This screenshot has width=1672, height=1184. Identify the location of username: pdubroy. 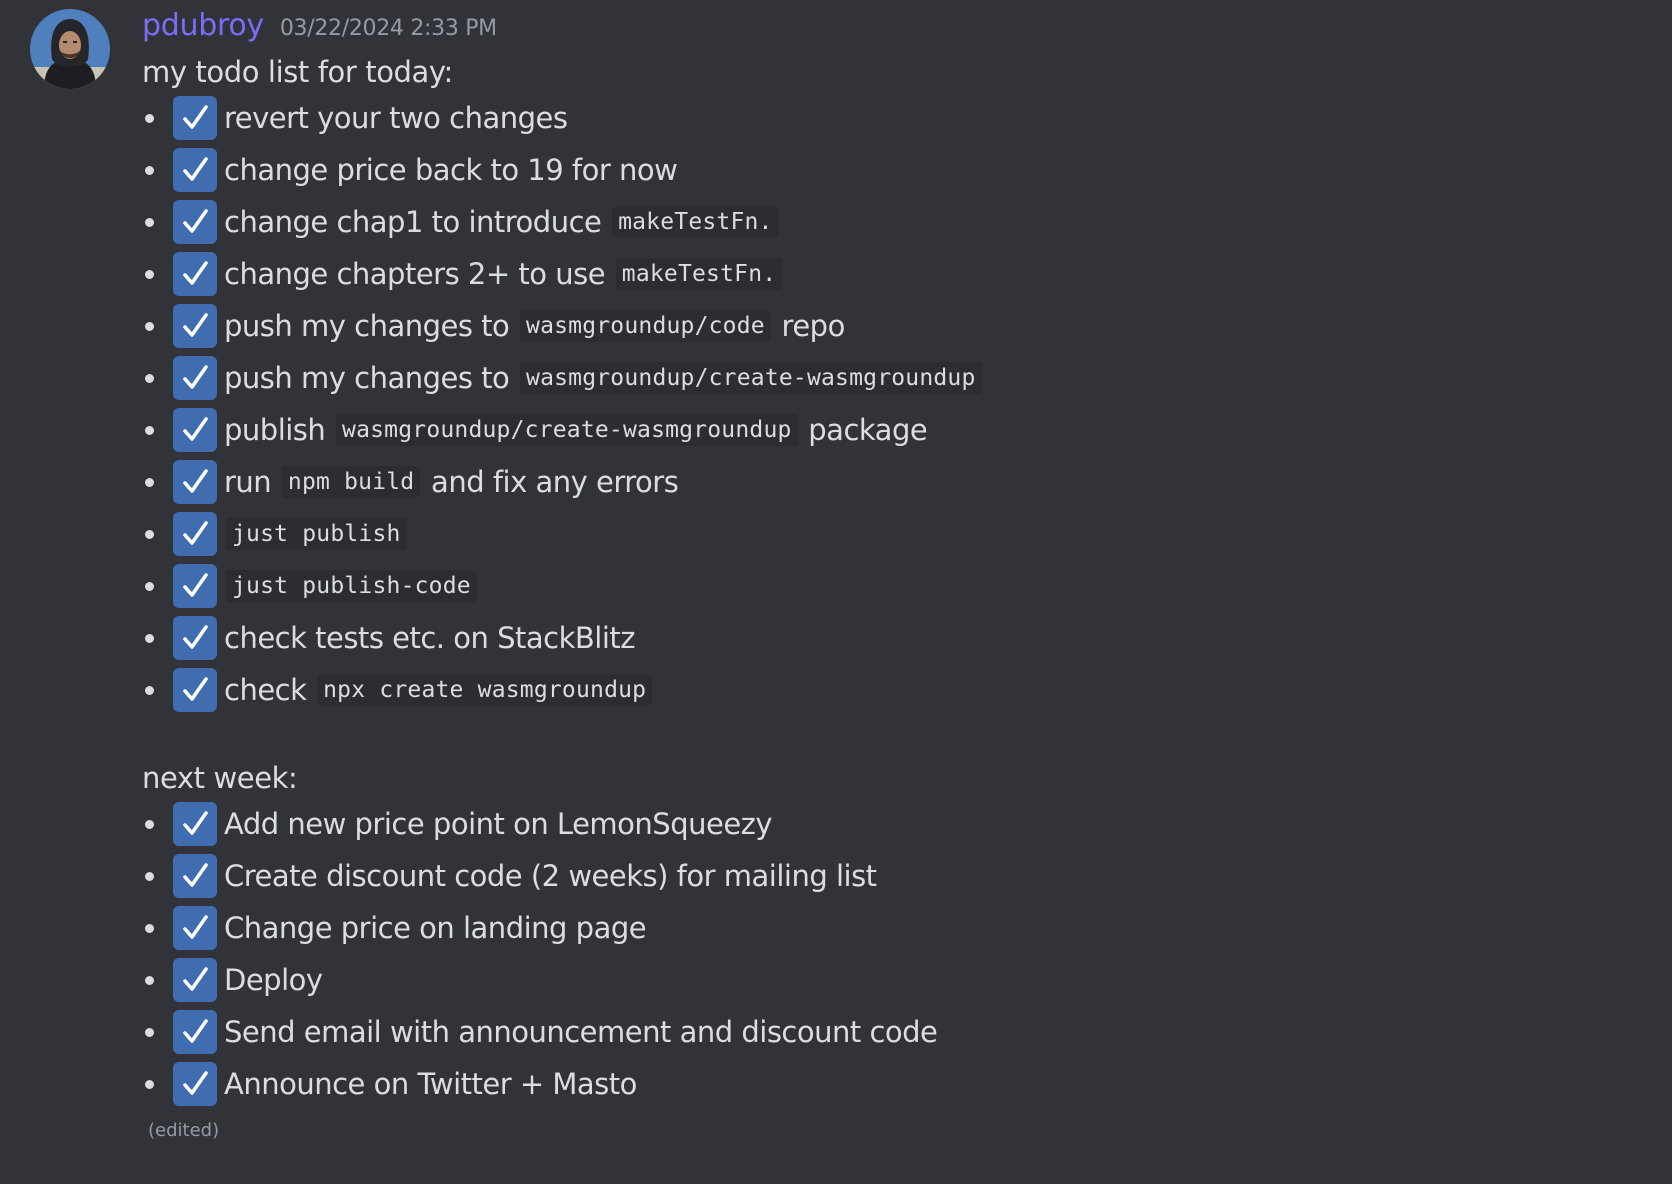
(203, 25).